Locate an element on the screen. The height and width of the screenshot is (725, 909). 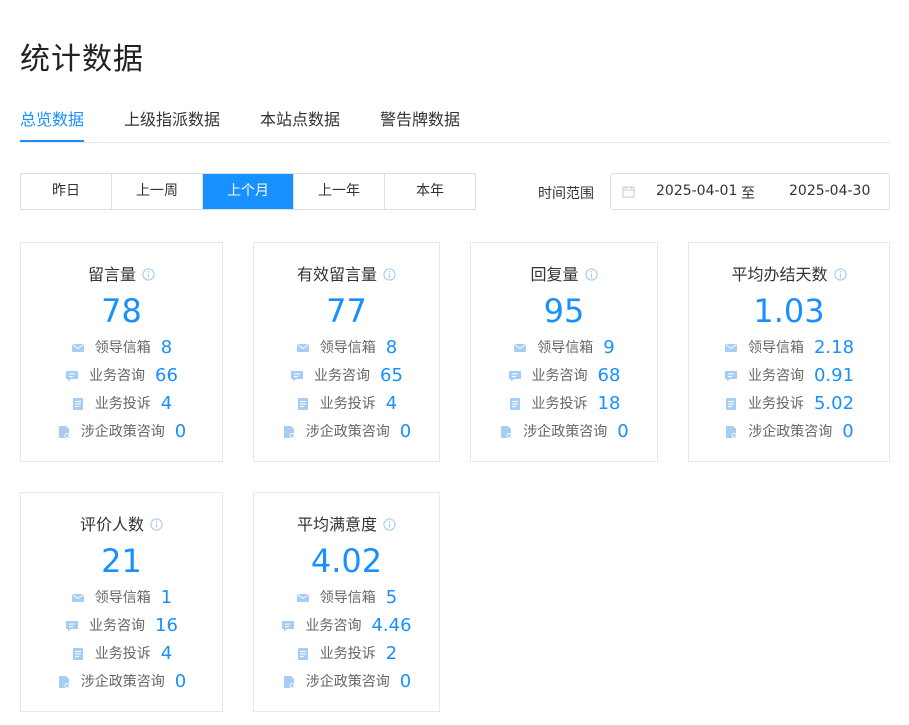
card-row-business-consult: 业务咨询 66 is located at coordinates (121, 375).